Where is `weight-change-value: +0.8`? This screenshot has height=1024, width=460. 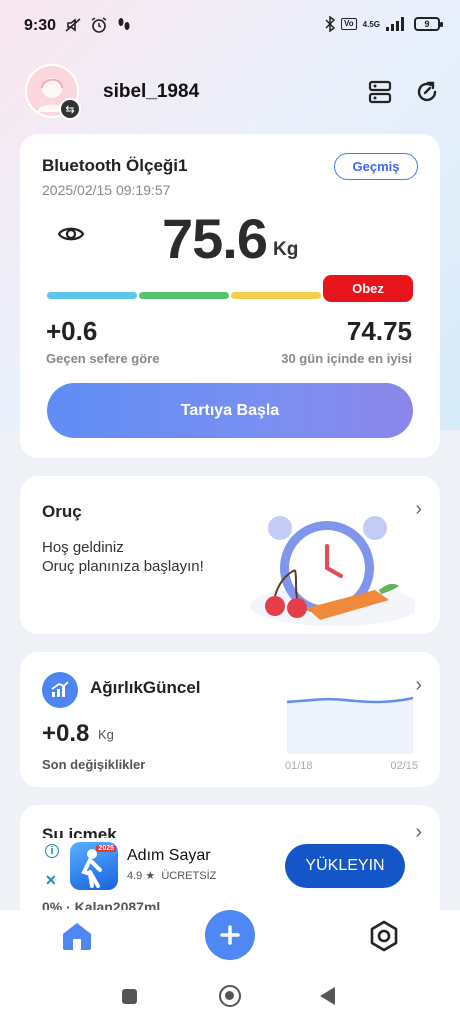
weight-change-value: +0.8 is located at coordinates (66, 733).